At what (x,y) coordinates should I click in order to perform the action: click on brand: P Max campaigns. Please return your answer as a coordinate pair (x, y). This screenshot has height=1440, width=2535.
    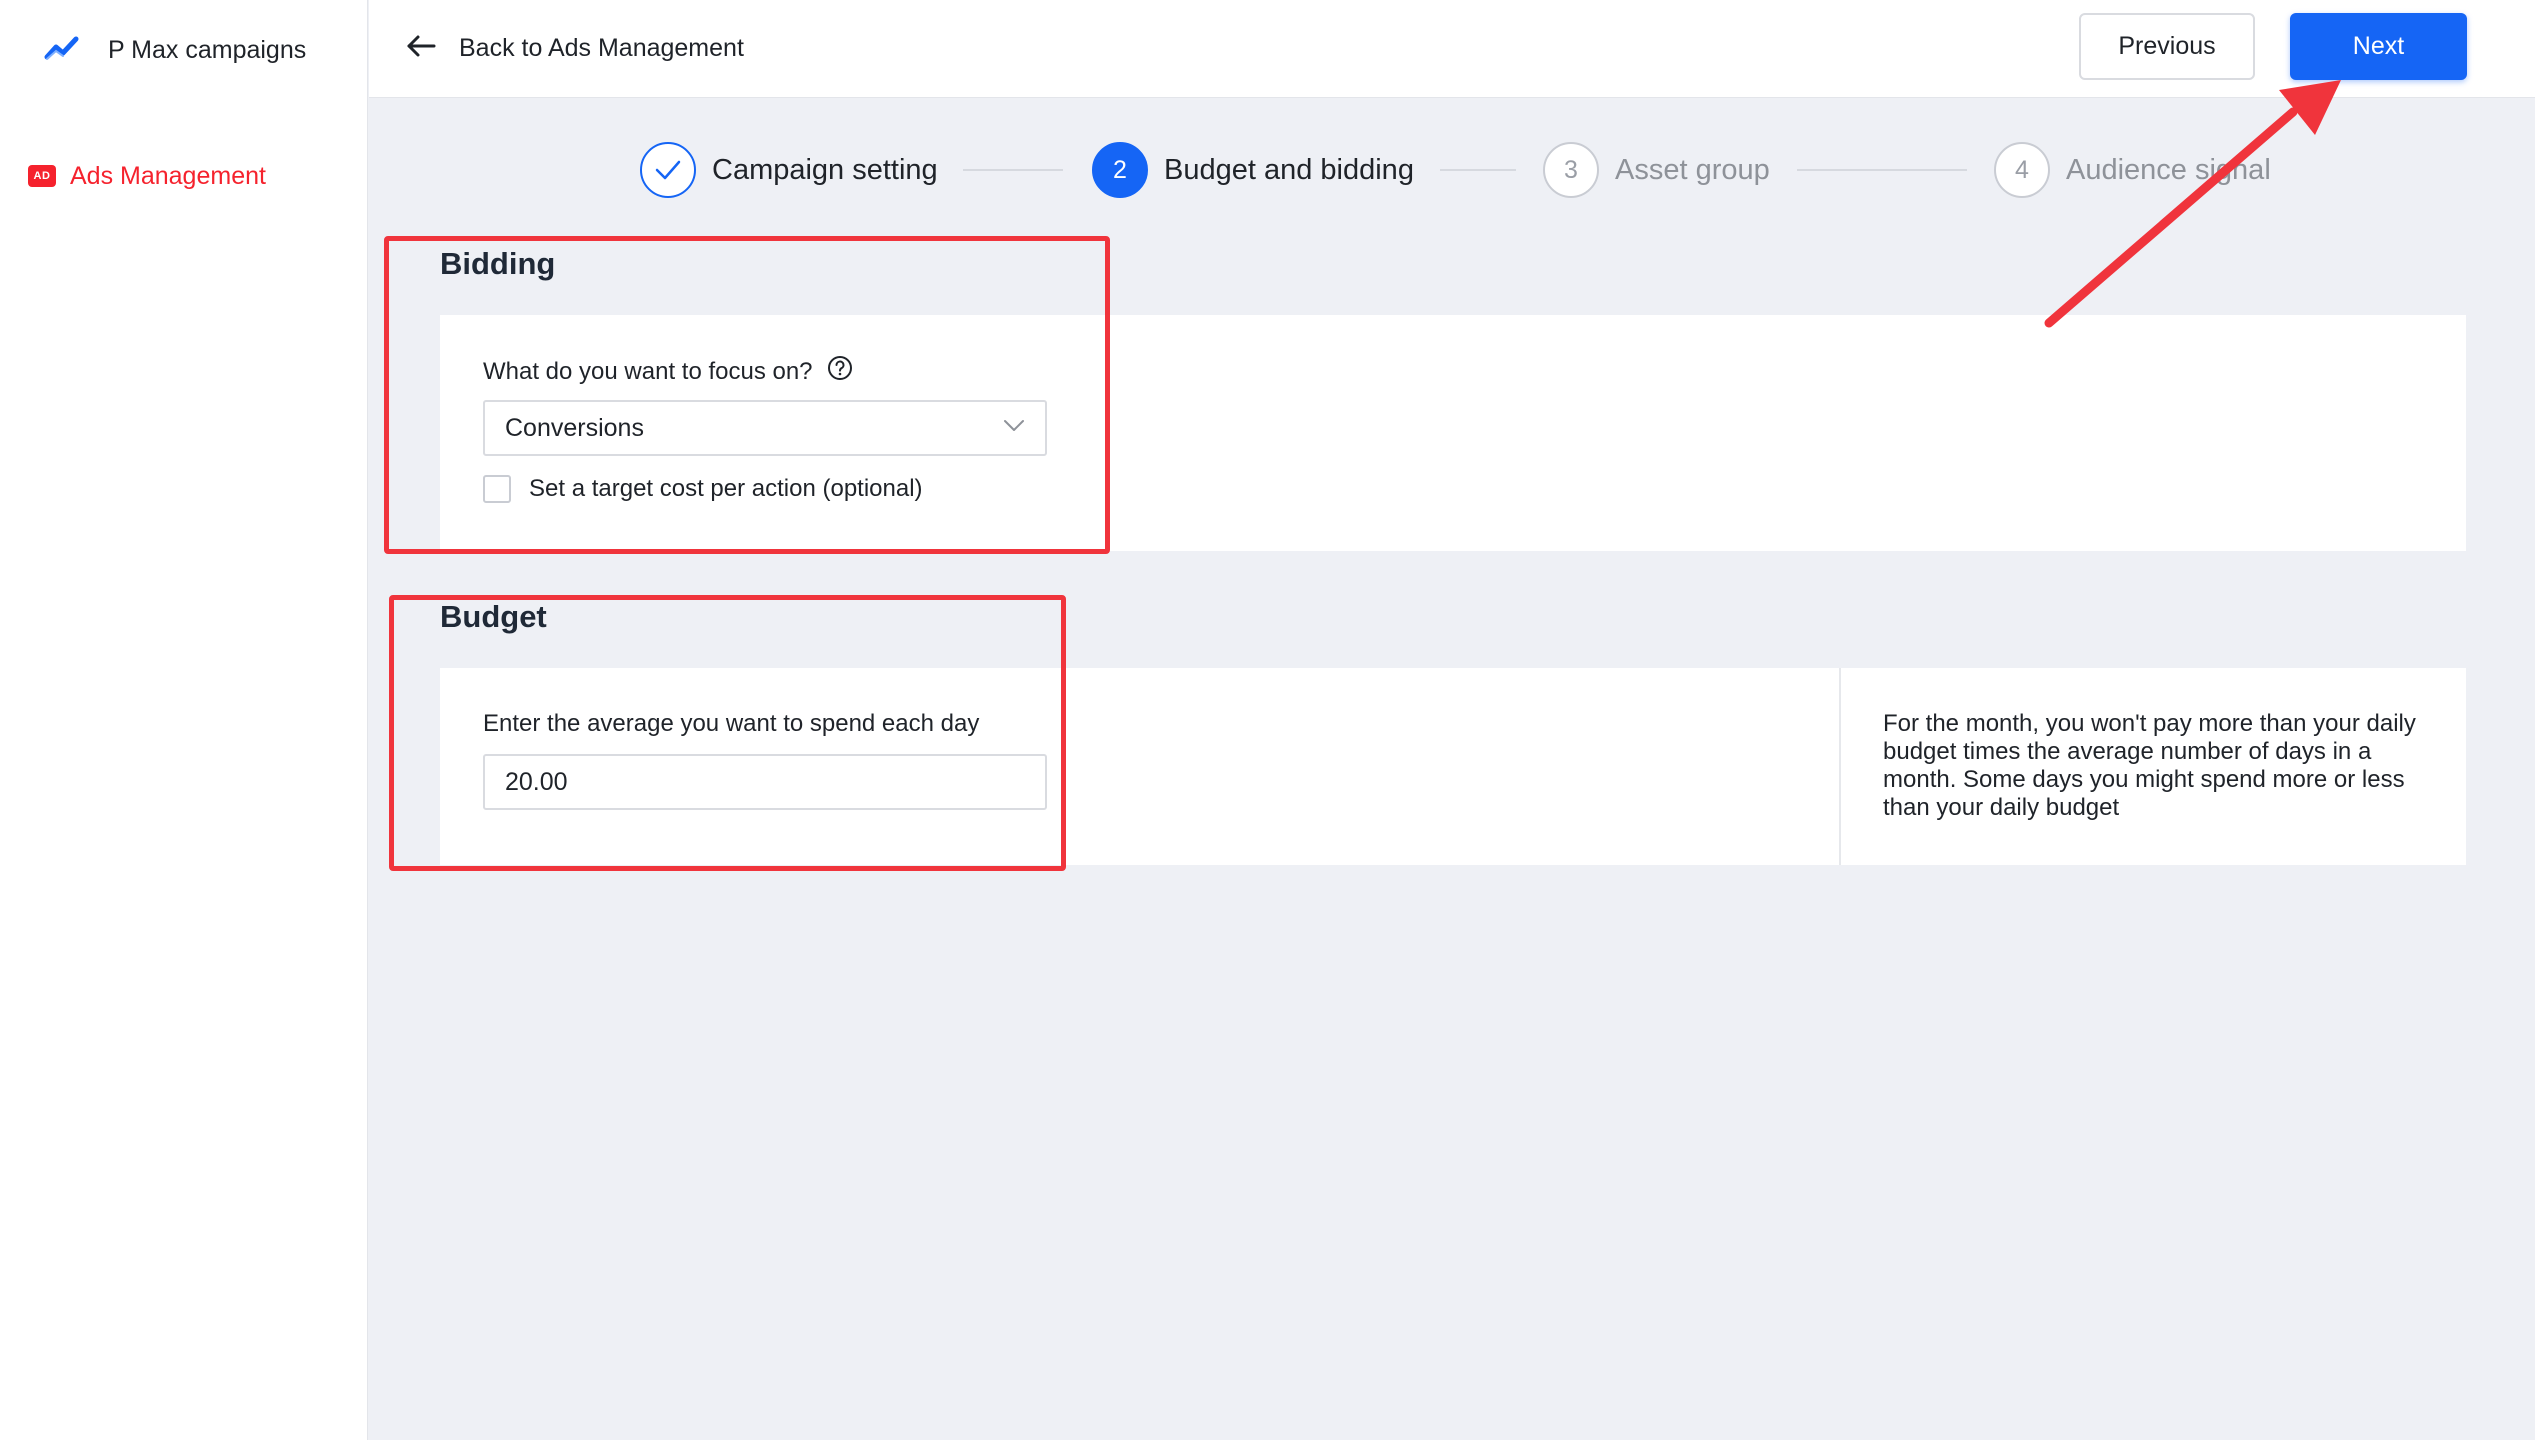
    Looking at the image, I should click on (175, 50).